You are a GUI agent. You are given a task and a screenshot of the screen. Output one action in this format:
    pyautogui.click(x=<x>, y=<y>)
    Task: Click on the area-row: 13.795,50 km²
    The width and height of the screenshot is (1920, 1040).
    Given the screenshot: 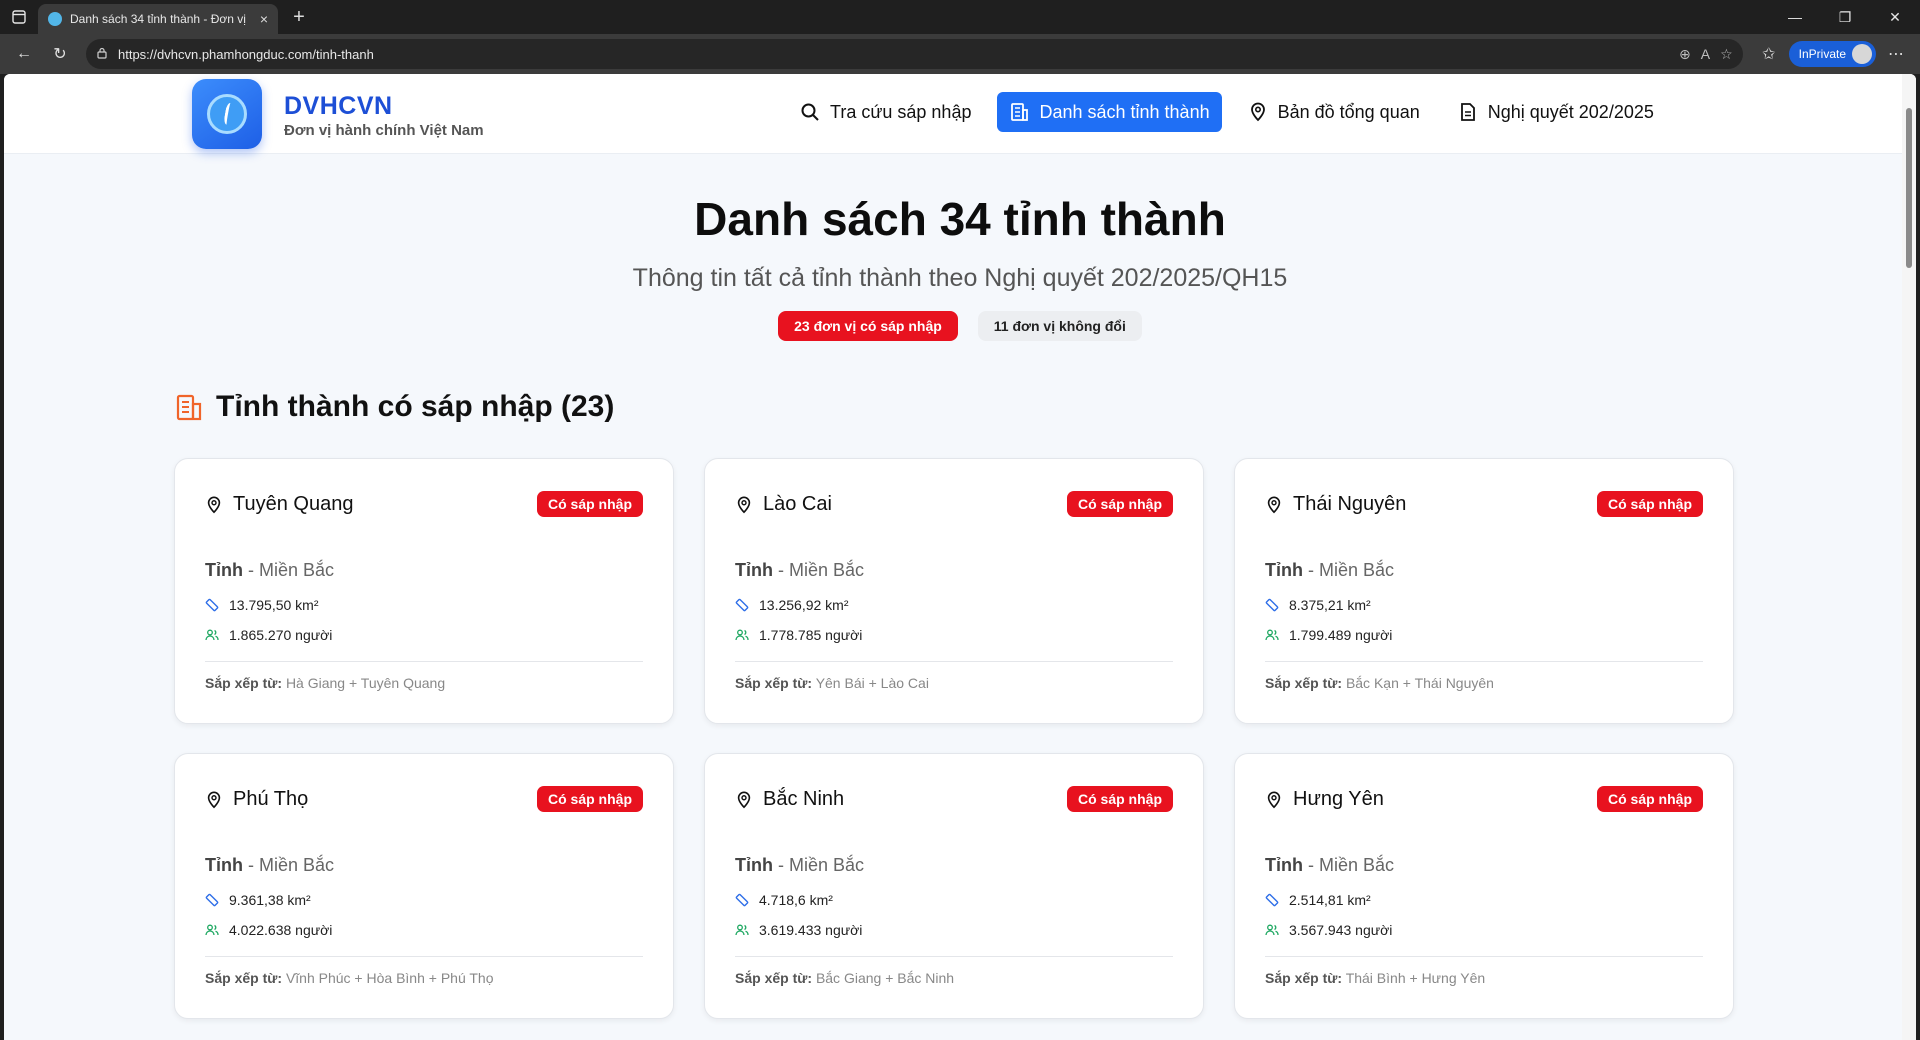 What is the action you would take?
    pyautogui.click(x=262, y=605)
    